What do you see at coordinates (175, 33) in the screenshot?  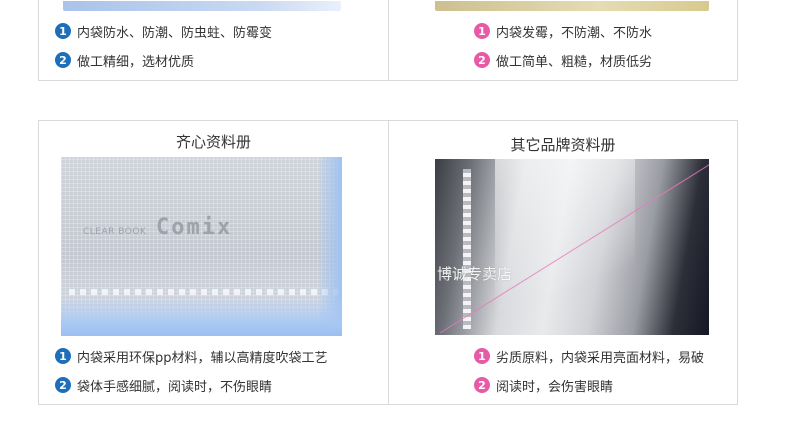 I see `bullet-text: 内袋防水、防潮、防虫蛀、防霉变` at bounding box center [175, 33].